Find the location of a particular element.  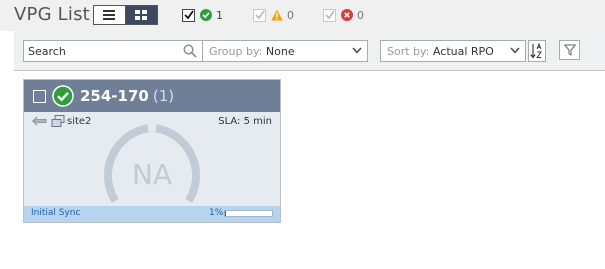

search-input: Search is located at coordinates (113, 51).